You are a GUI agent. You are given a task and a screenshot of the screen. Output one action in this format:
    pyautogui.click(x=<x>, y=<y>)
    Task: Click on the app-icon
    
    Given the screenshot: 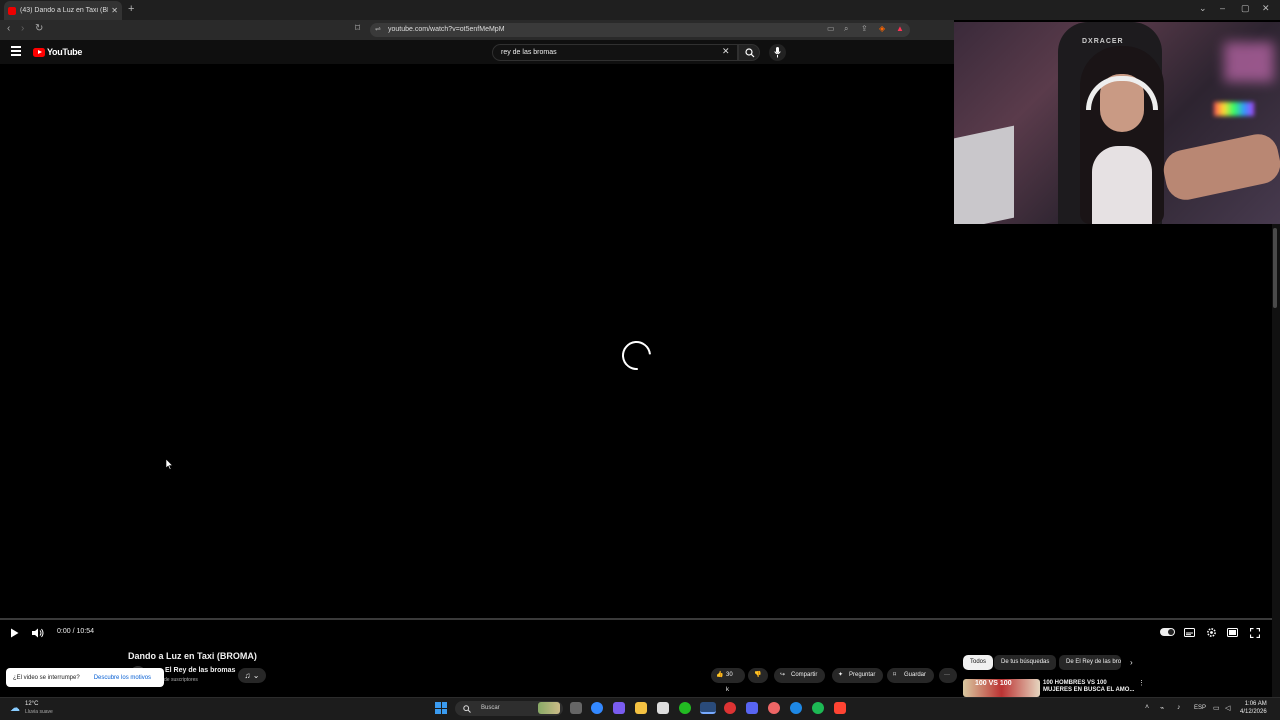 What is the action you would take?
    pyautogui.click(x=774, y=708)
    